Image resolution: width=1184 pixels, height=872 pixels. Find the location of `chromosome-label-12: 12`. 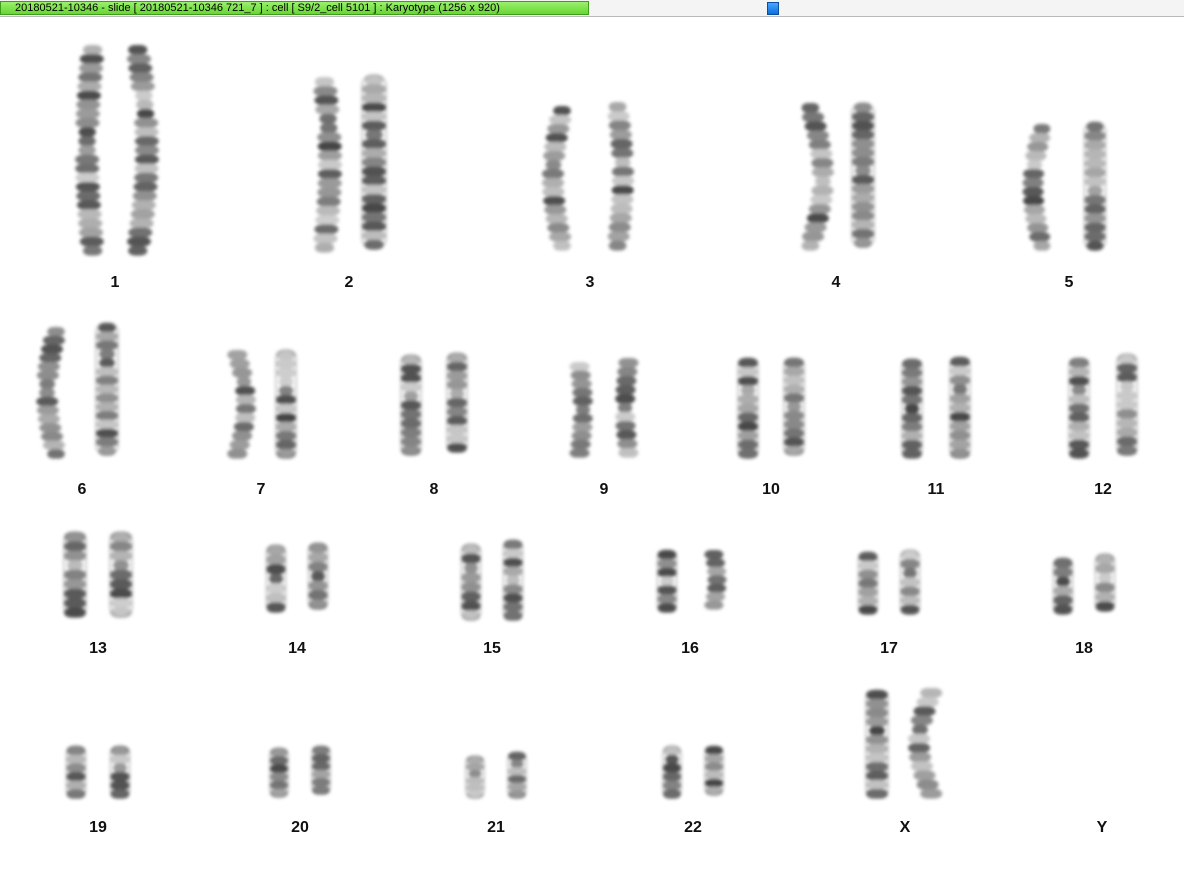

chromosome-label-12: 12 is located at coordinates (1103, 489).